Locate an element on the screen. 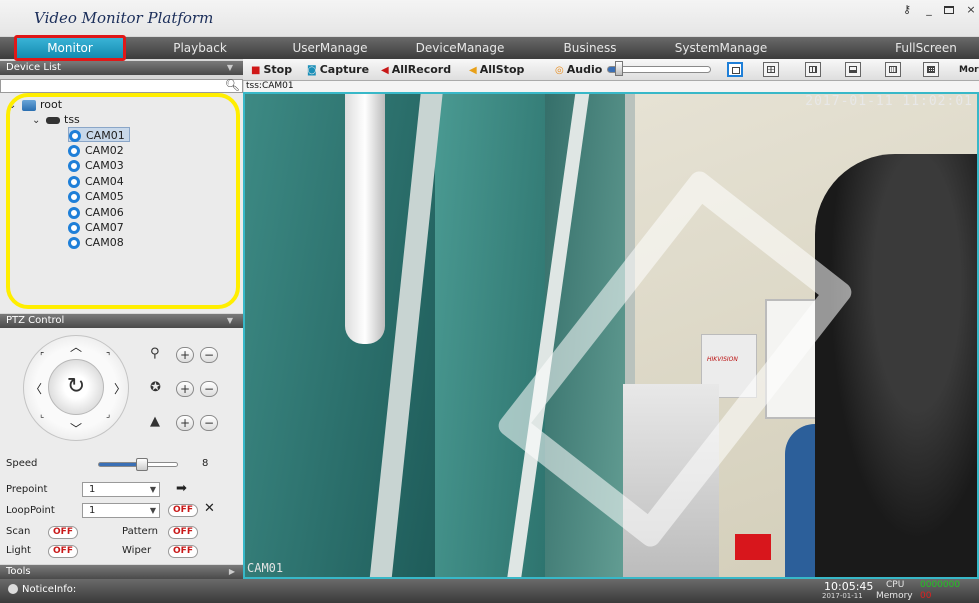 This screenshot has height=603, width=979. audio-icon: ◎ is located at coordinates (559, 70).